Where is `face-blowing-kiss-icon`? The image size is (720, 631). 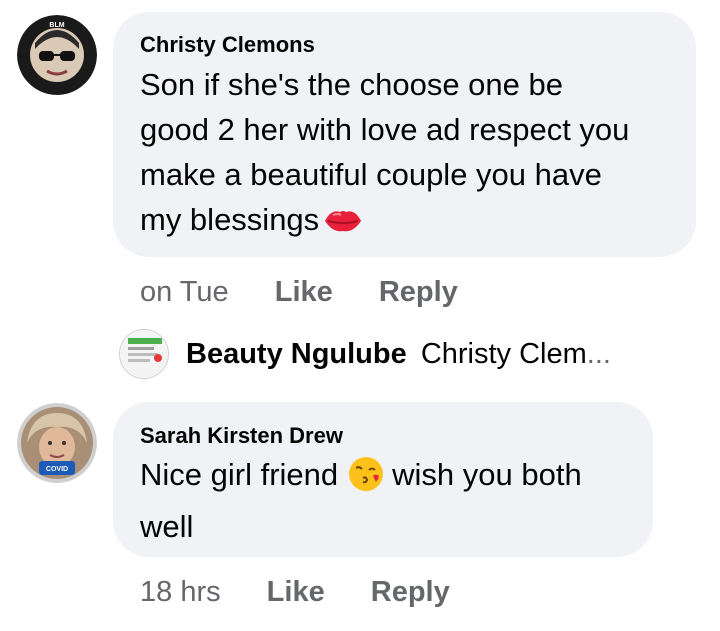
face-blowing-kiss-icon is located at coordinates (366, 480).